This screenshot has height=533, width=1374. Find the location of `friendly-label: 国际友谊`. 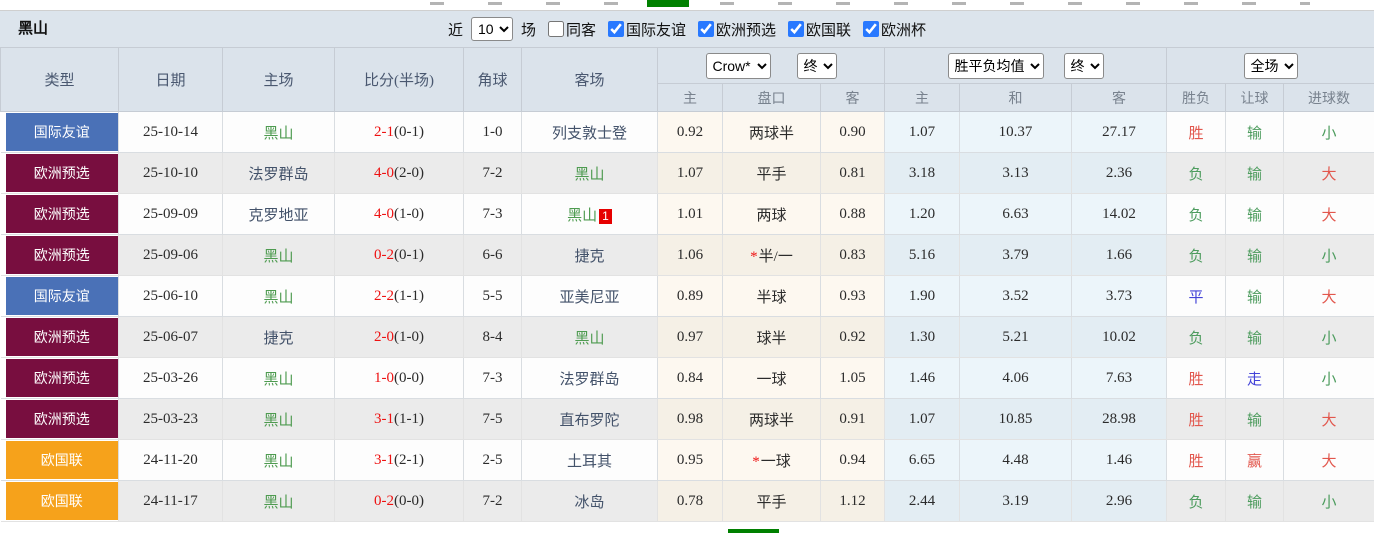

friendly-label: 国际友谊 is located at coordinates (655, 30).